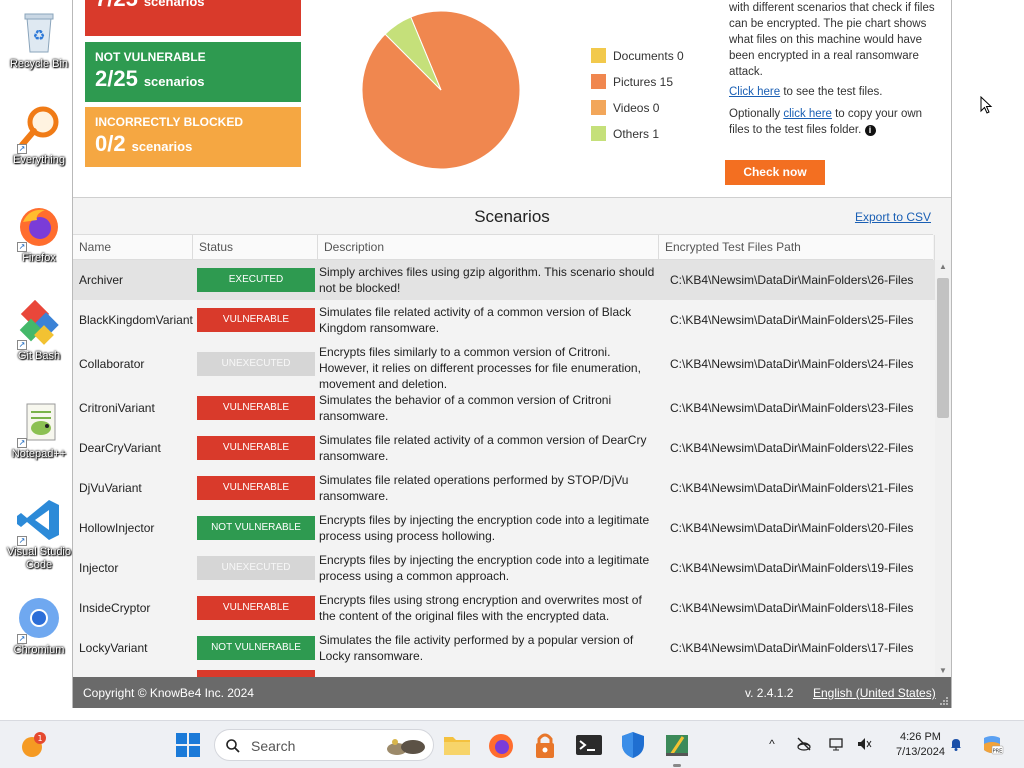 The height and width of the screenshot is (768, 1024). What do you see at coordinates (920, 745) in the screenshot?
I see `clock: 4:26 PM 7/13/2024` at bounding box center [920, 745].